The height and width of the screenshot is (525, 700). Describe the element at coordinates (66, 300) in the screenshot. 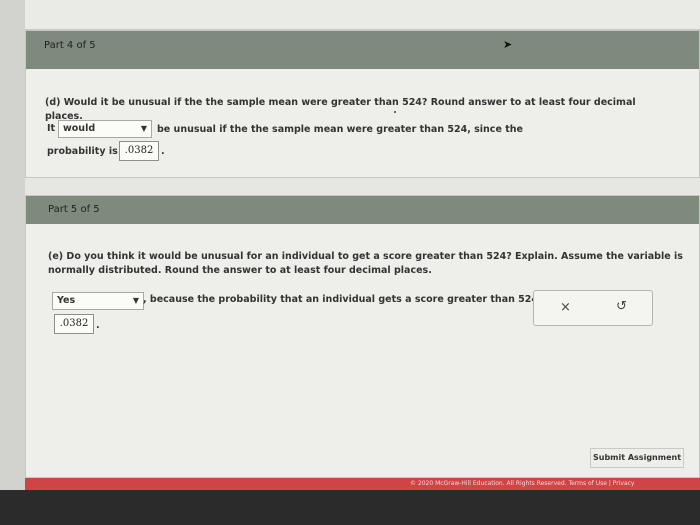

I see `part5-select-value: Yes` at that location.